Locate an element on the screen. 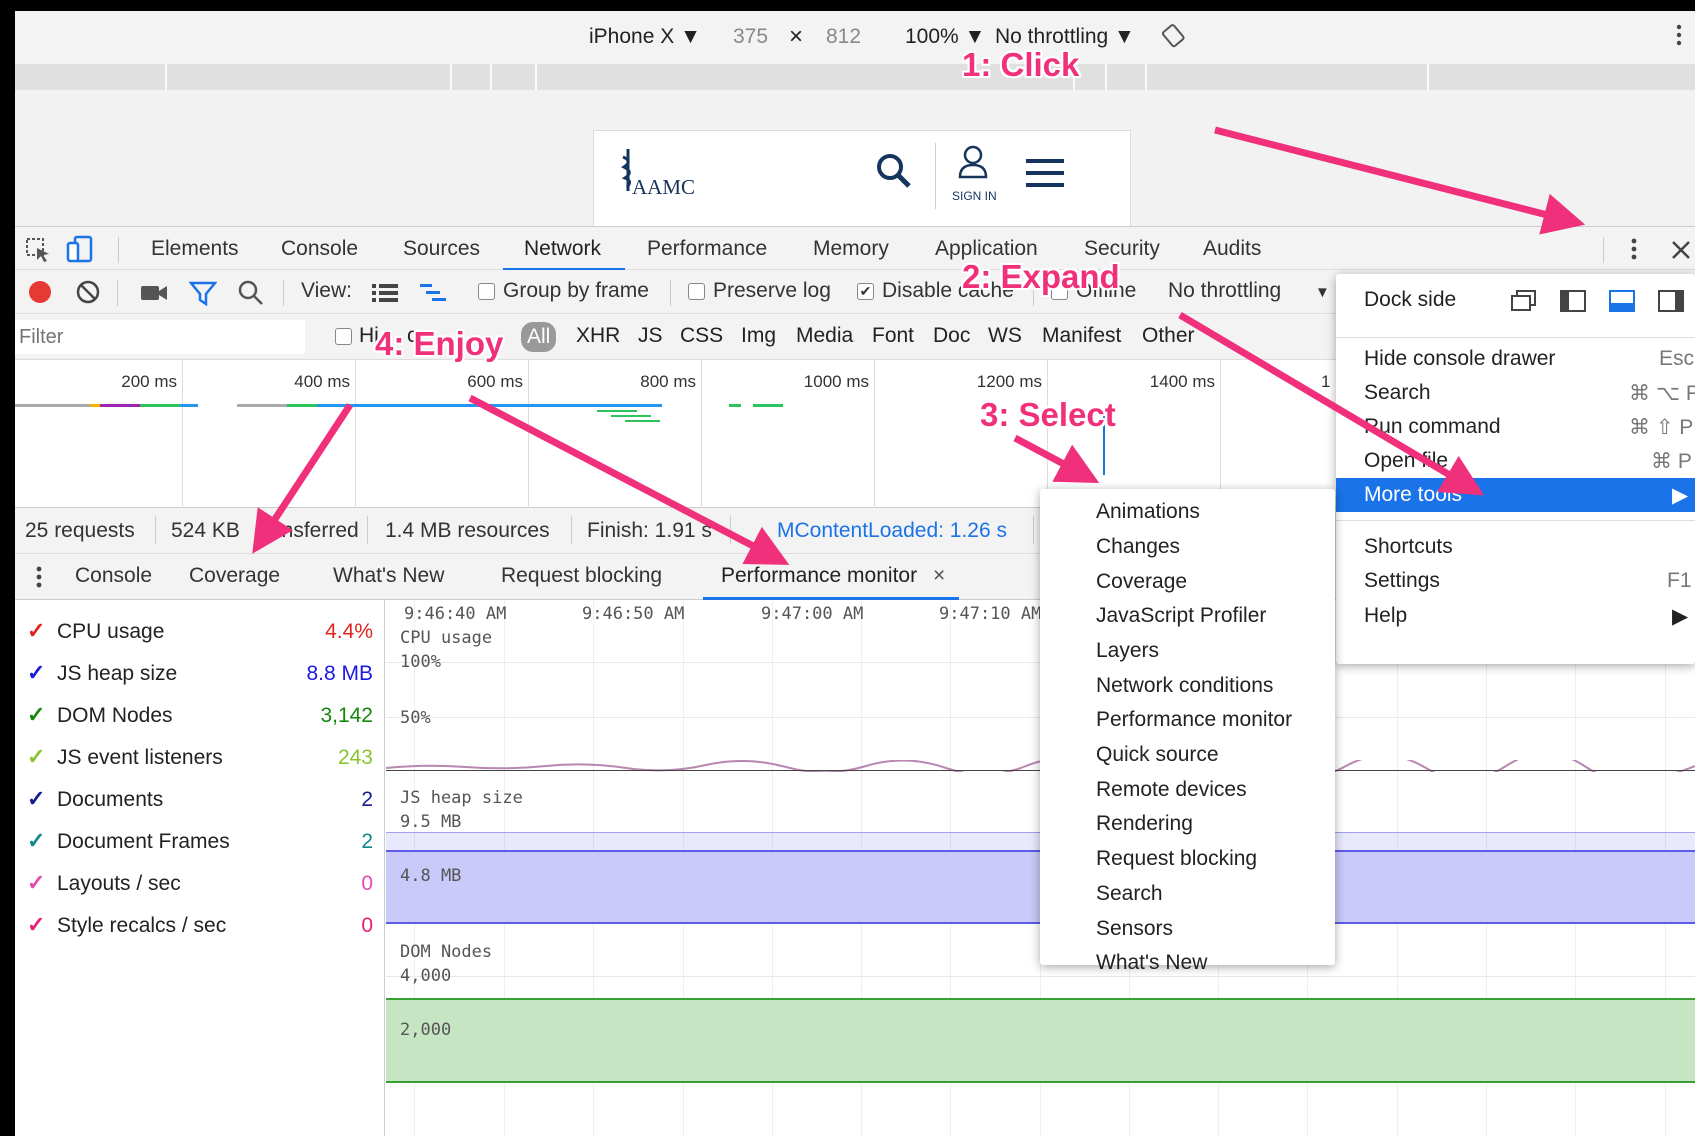  preserve-log-checkbox is located at coordinates (696, 291).